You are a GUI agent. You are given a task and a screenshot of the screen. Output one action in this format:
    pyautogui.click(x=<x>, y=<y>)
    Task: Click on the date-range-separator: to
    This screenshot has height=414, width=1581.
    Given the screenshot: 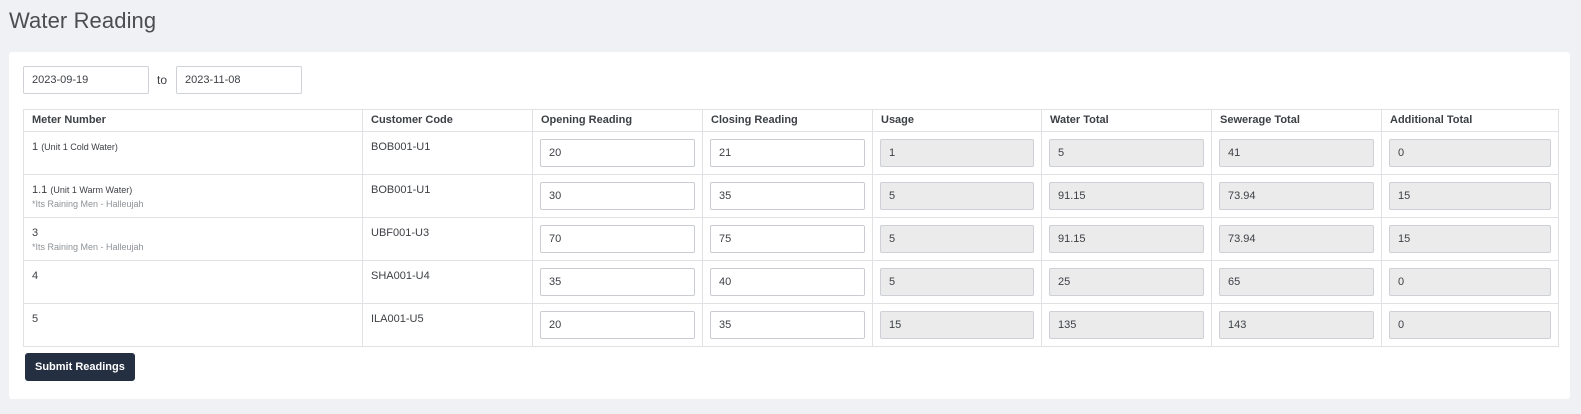 What is the action you would take?
    pyautogui.click(x=162, y=80)
    